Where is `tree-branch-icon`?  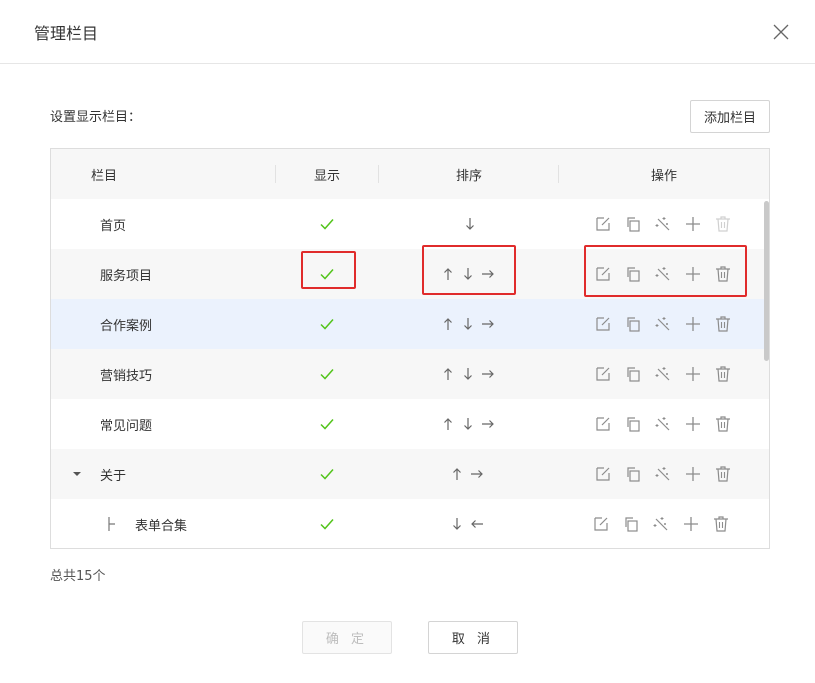 tree-branch-icon is located at coordinates (111, 524).